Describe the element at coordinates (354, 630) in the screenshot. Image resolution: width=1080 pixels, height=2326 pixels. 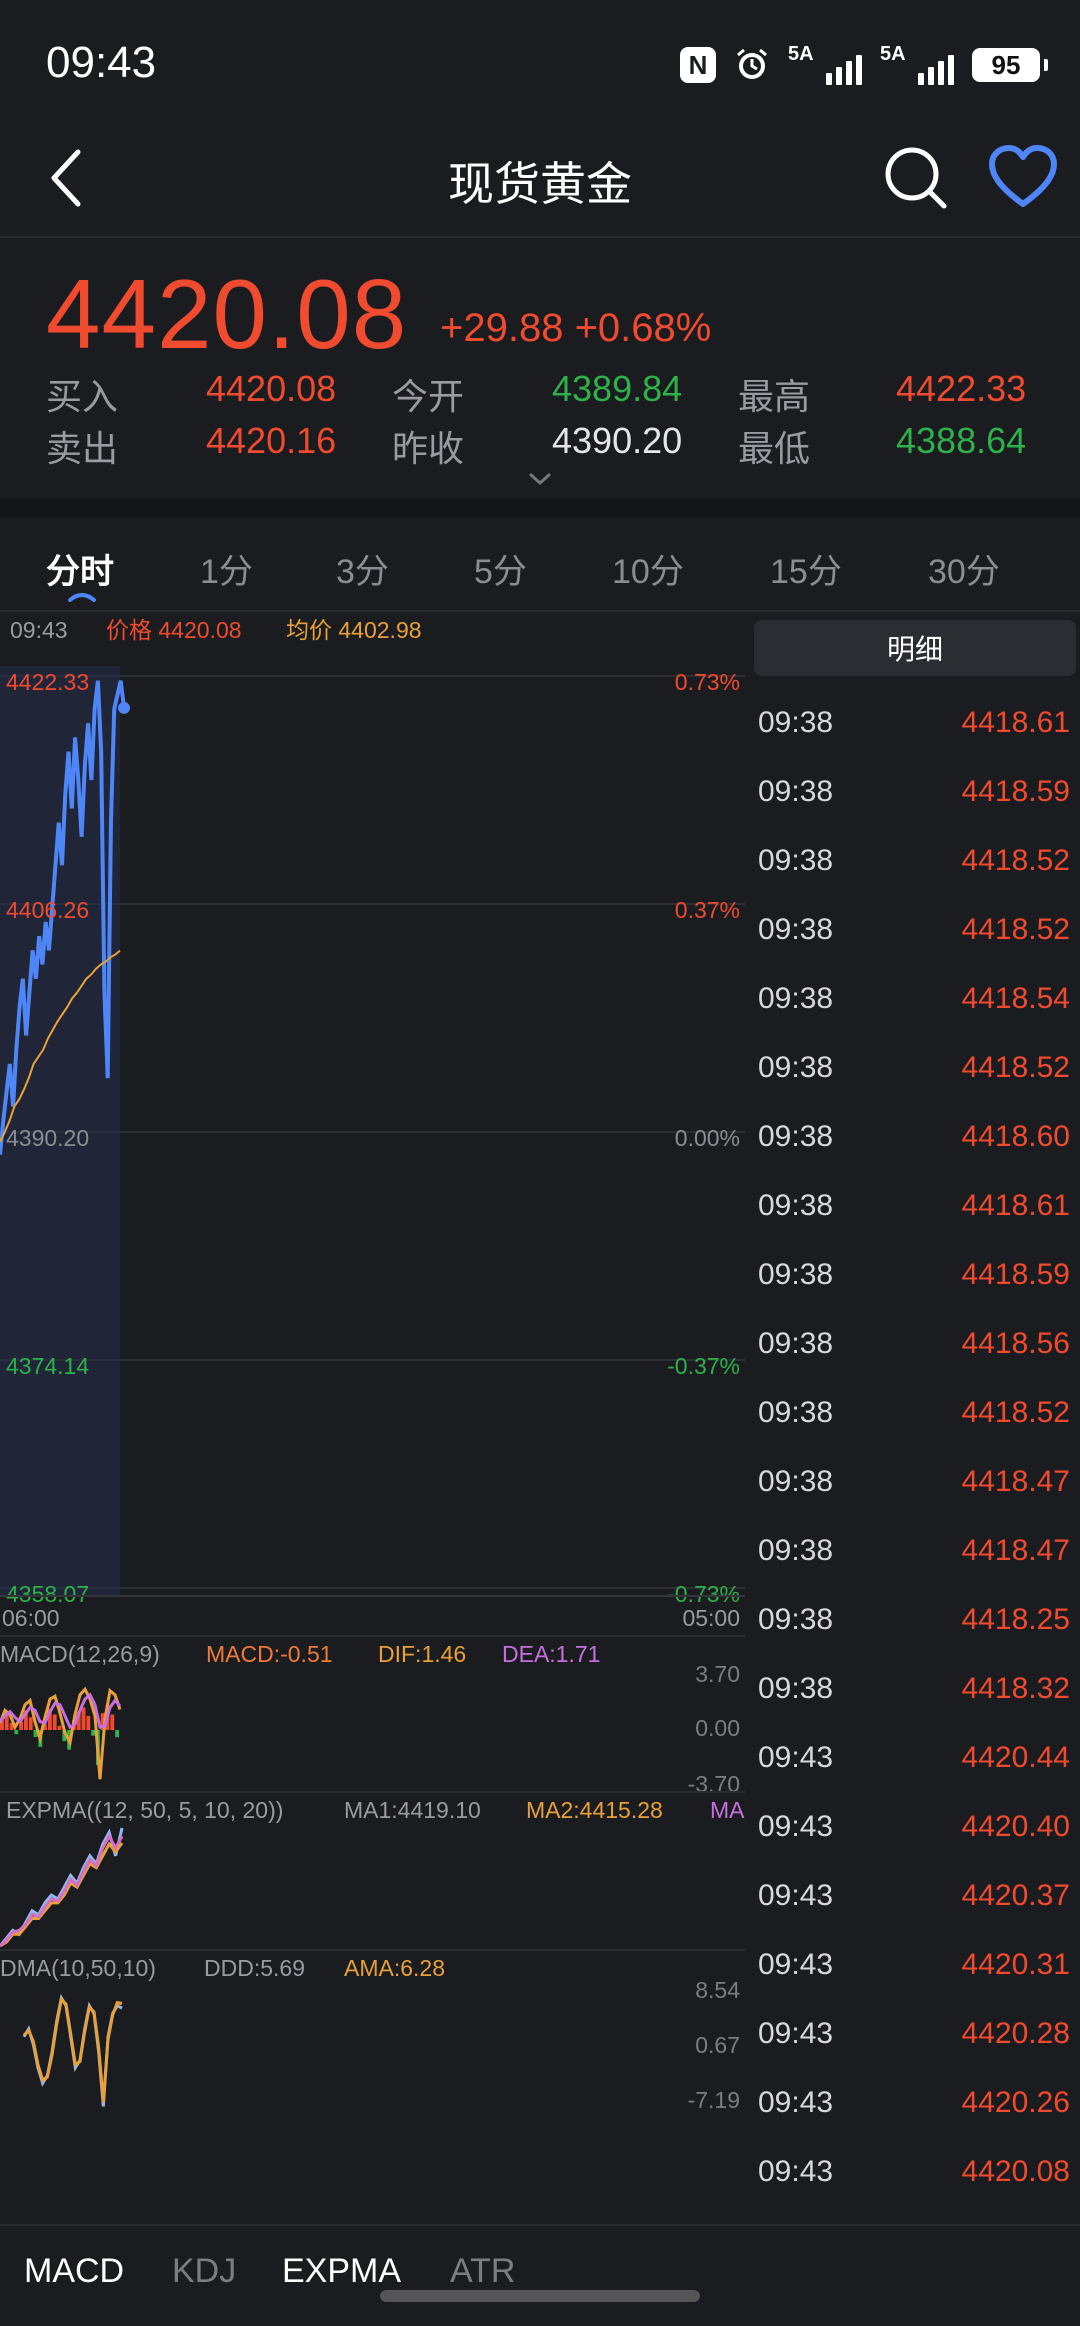
I see `chart-info-avg: 均价 4402.98` at that location.